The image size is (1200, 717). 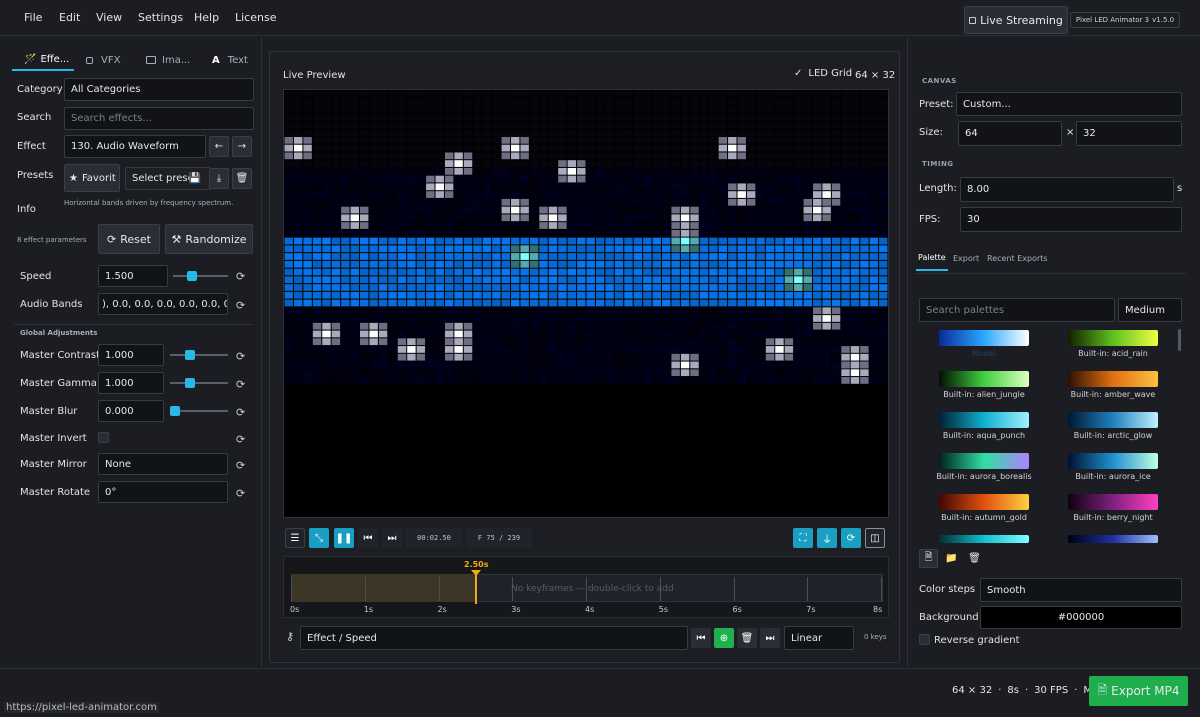 I want to click on master-invert-reset-icon: ⟳, so click(x=240, y=439).